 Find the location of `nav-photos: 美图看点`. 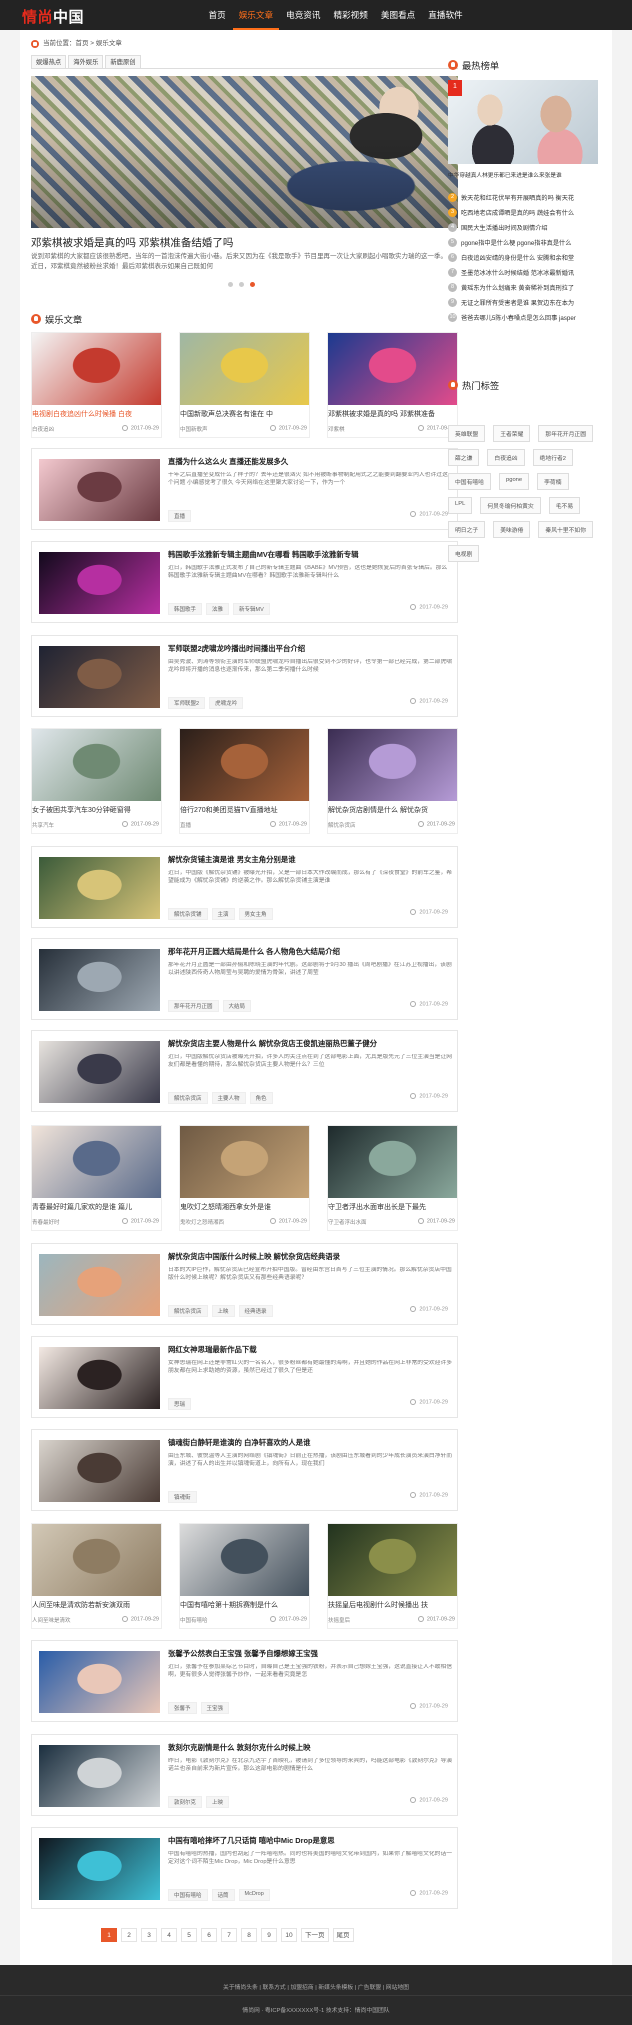

nav-photos: 美图看点 is located at coordinates (397, 15).